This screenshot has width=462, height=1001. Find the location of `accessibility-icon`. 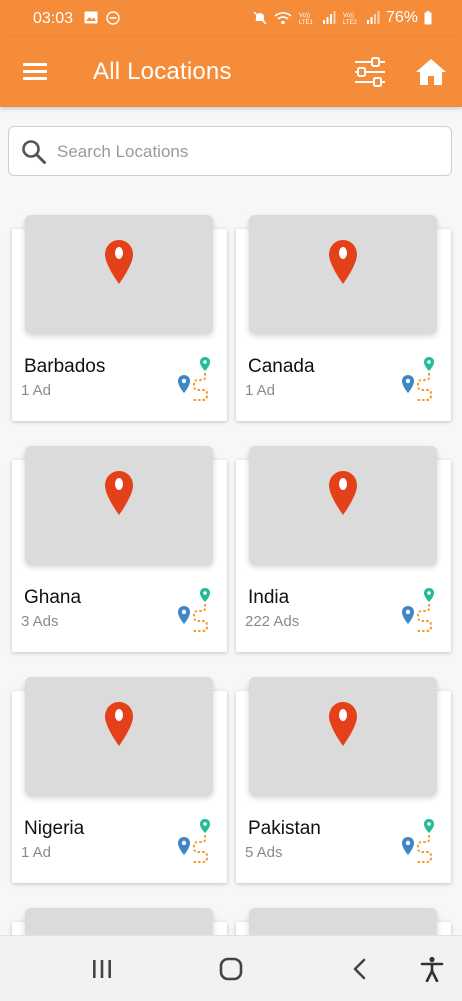

accessibility-icon is located at coordinates (432, 969).